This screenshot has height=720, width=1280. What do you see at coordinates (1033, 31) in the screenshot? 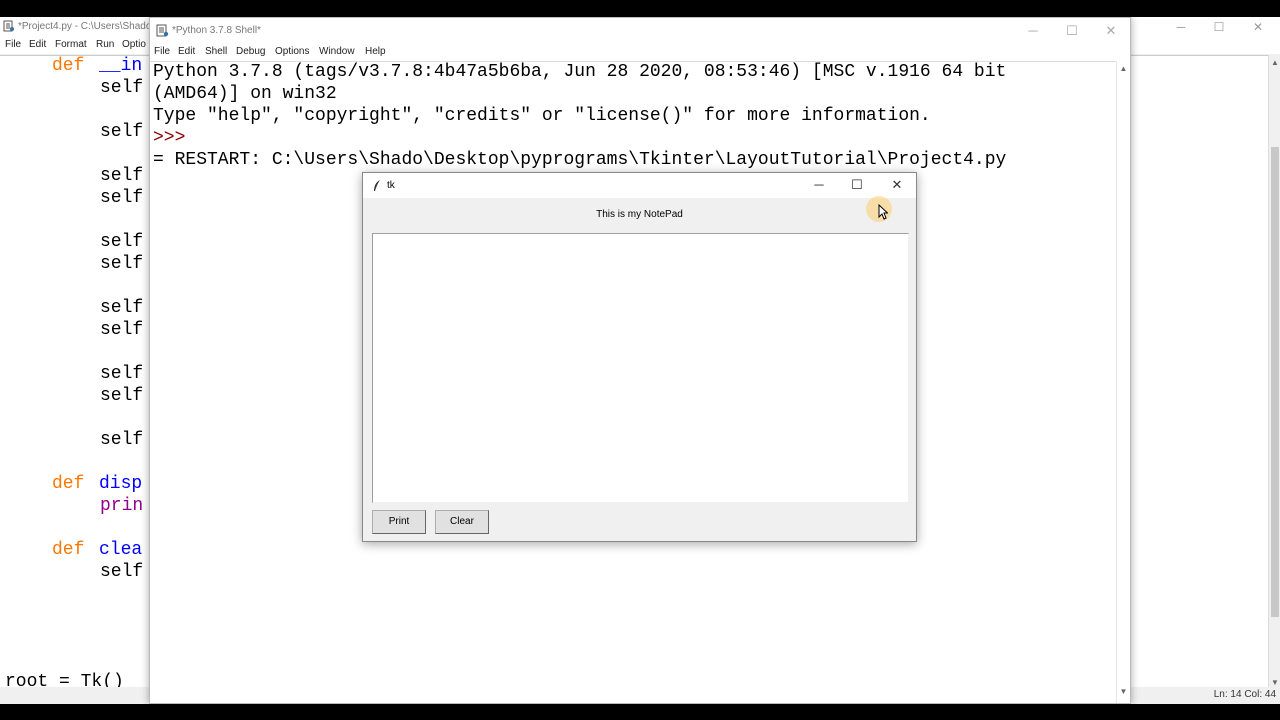
I see `shell-minimize-button: ─` at bounding box center [1033, 31].